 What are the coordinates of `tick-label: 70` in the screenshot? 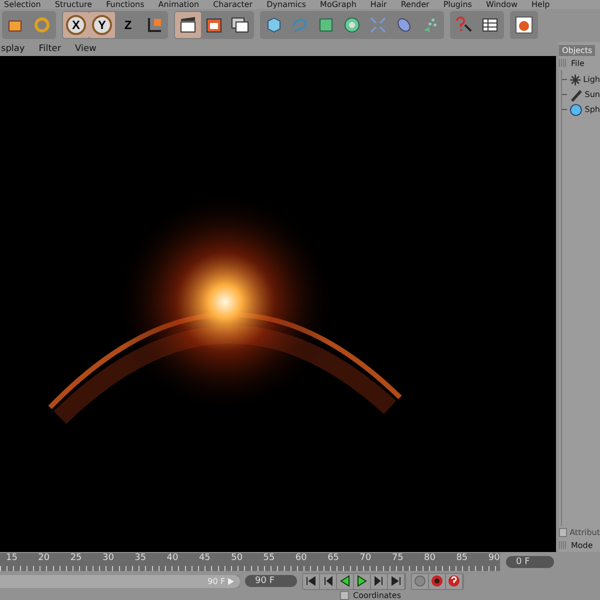 It's located at (366, 559).